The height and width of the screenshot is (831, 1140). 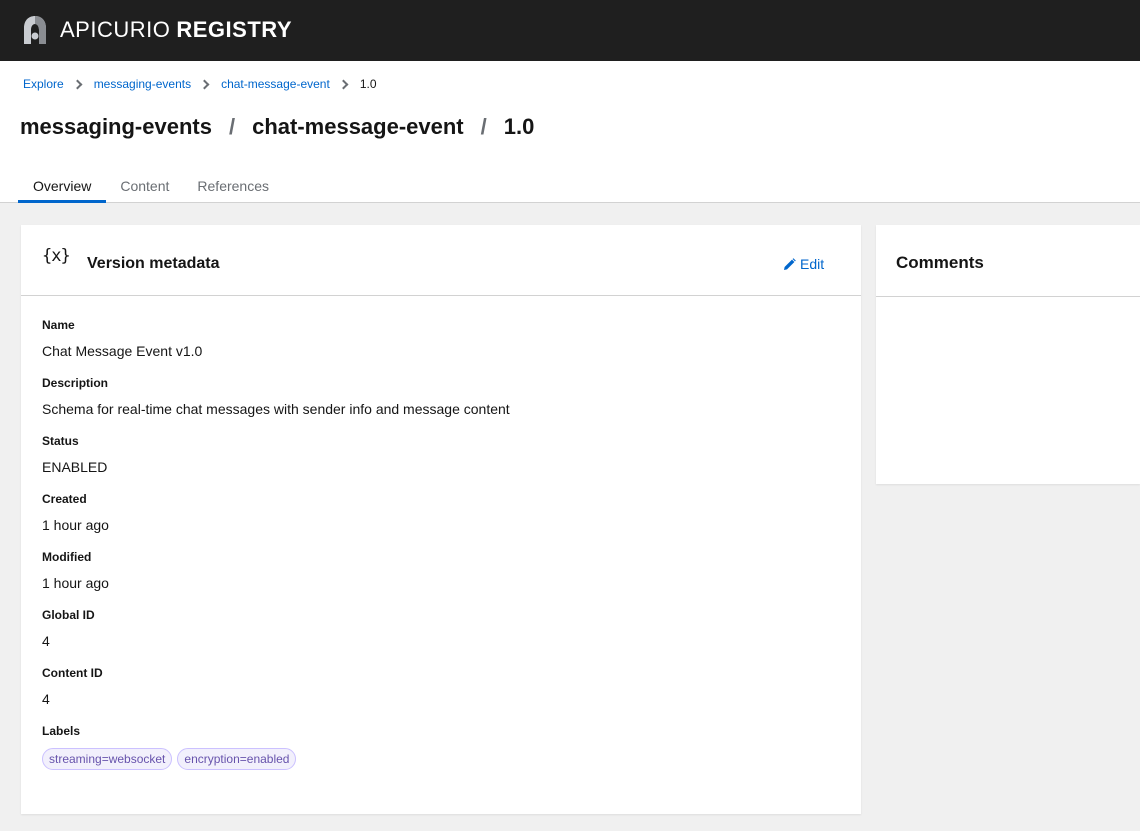 What do you see at coordinates (116, 126) in the screenshot?
I see `title-group: messaging-events` at bounding box center [116, 126].